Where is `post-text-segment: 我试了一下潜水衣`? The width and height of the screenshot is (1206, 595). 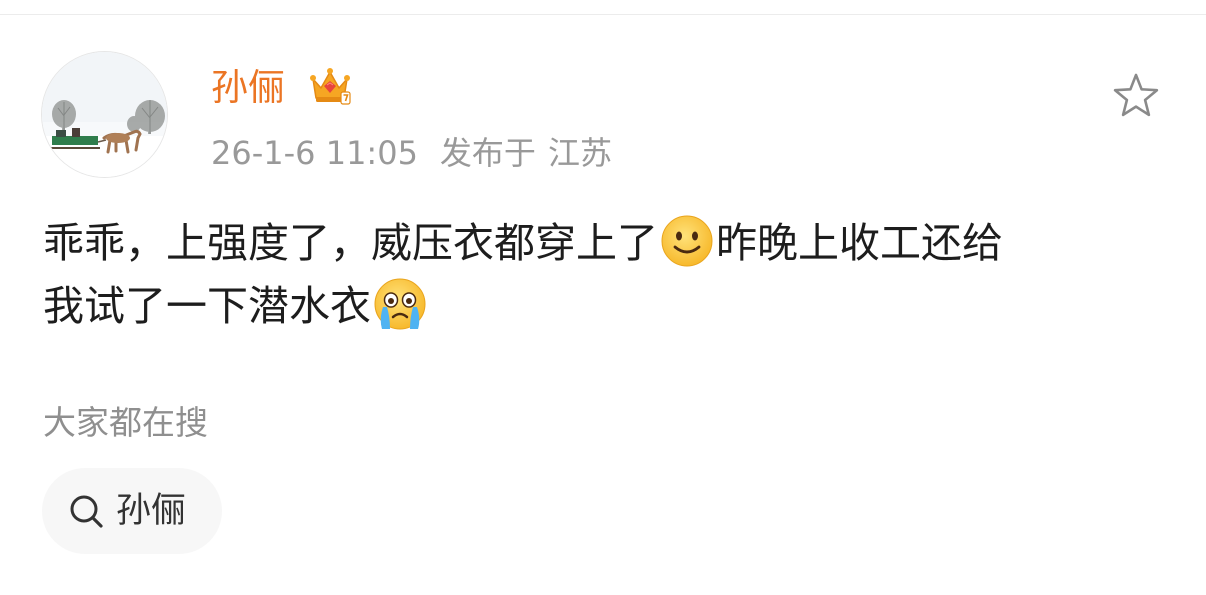 post-text-segment: 我试了一下潜水衣 is located at coordinates (207, 306).